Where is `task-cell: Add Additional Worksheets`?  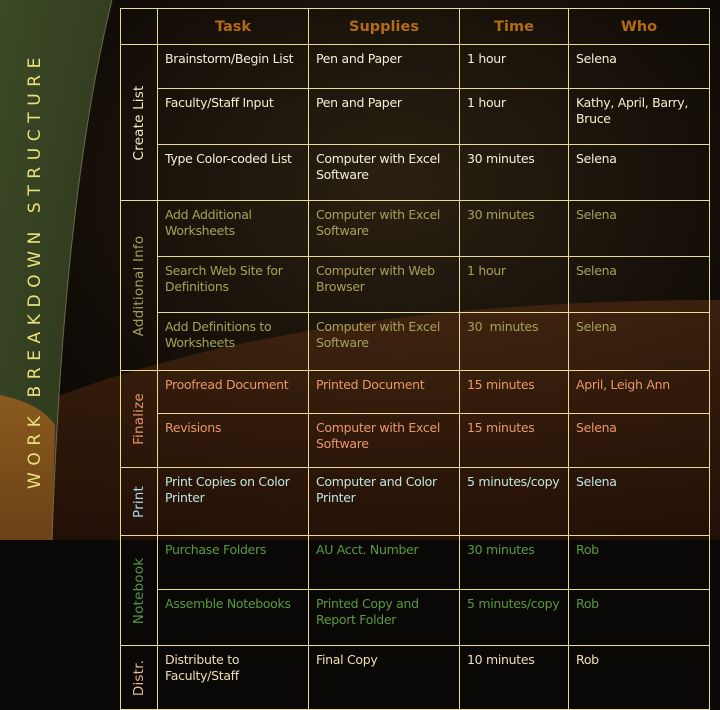
task-cell: Add Additional Worksheets is located at coordinates (233, 228).